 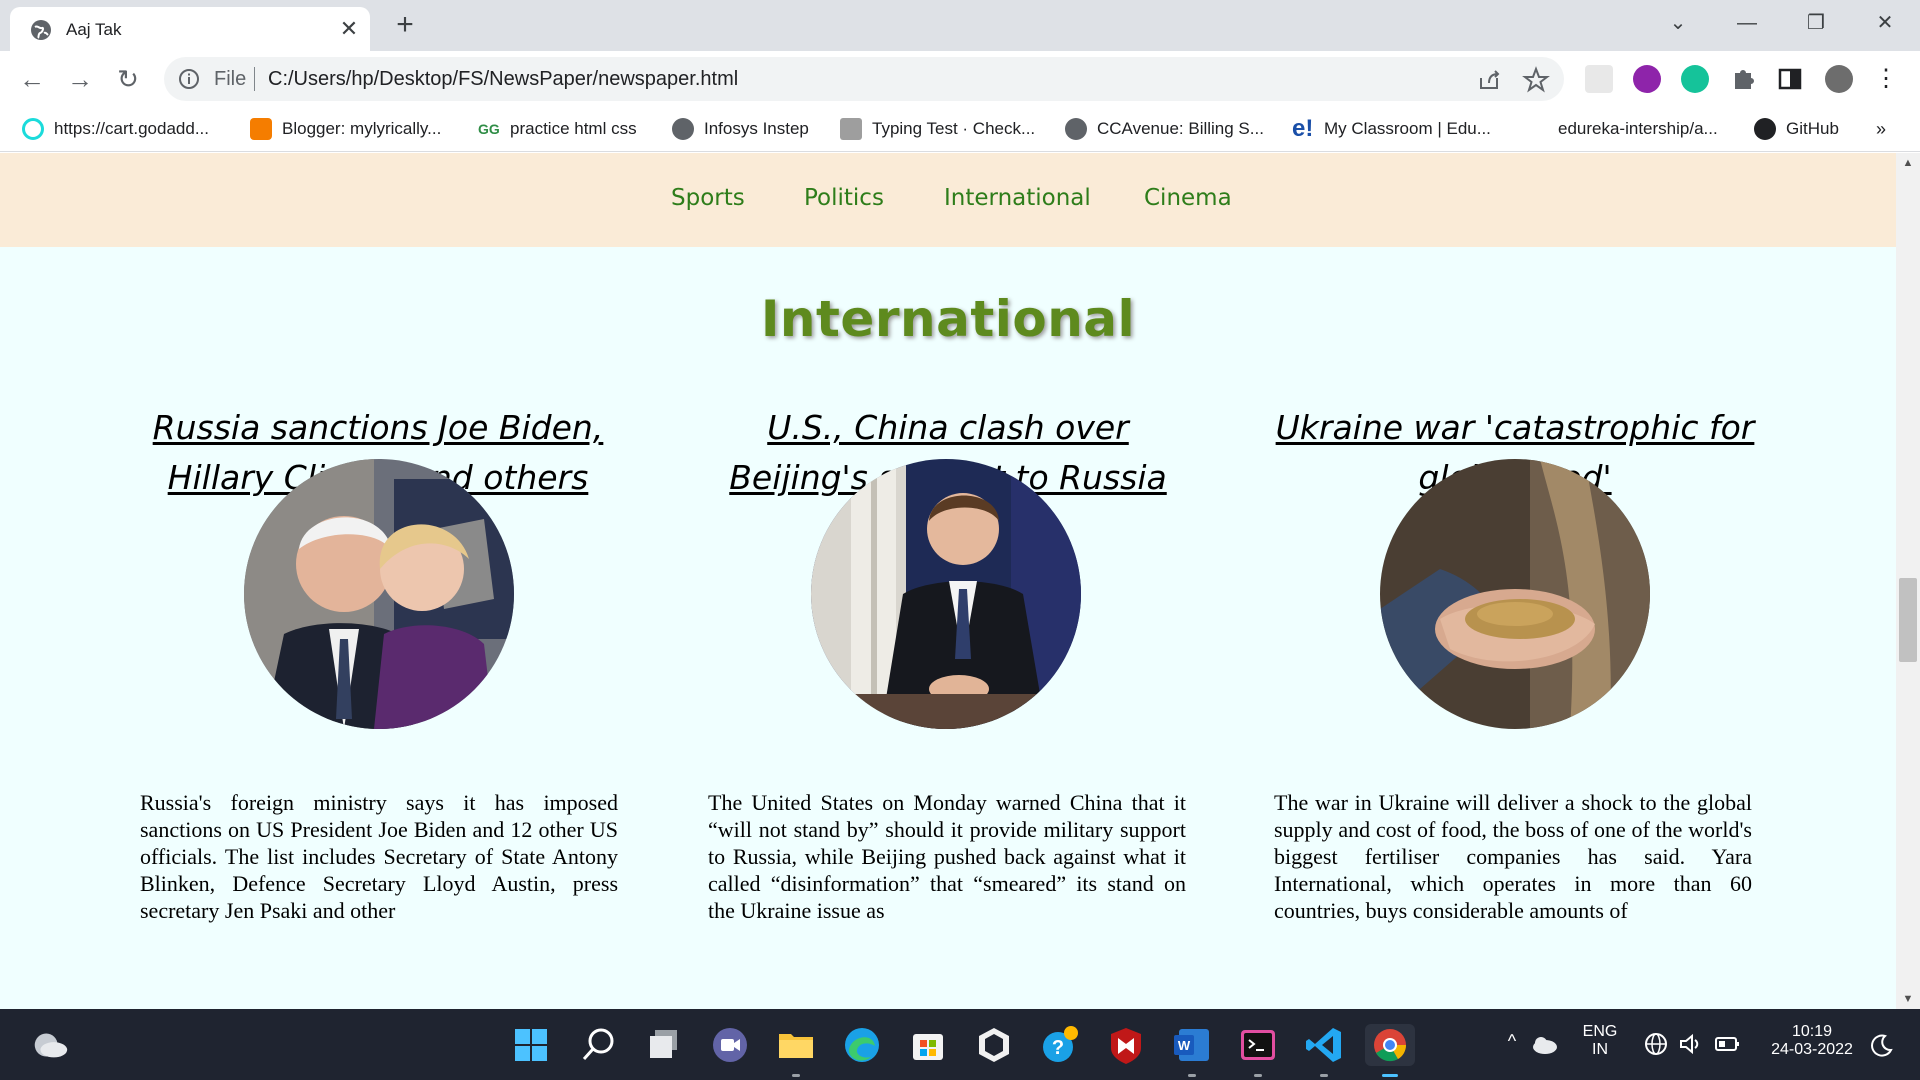 What do you see at coordinates (1188, 198) in the screenshot?
I see `nav-link-cinema: Cinema` at bounding box center [1188, 198].